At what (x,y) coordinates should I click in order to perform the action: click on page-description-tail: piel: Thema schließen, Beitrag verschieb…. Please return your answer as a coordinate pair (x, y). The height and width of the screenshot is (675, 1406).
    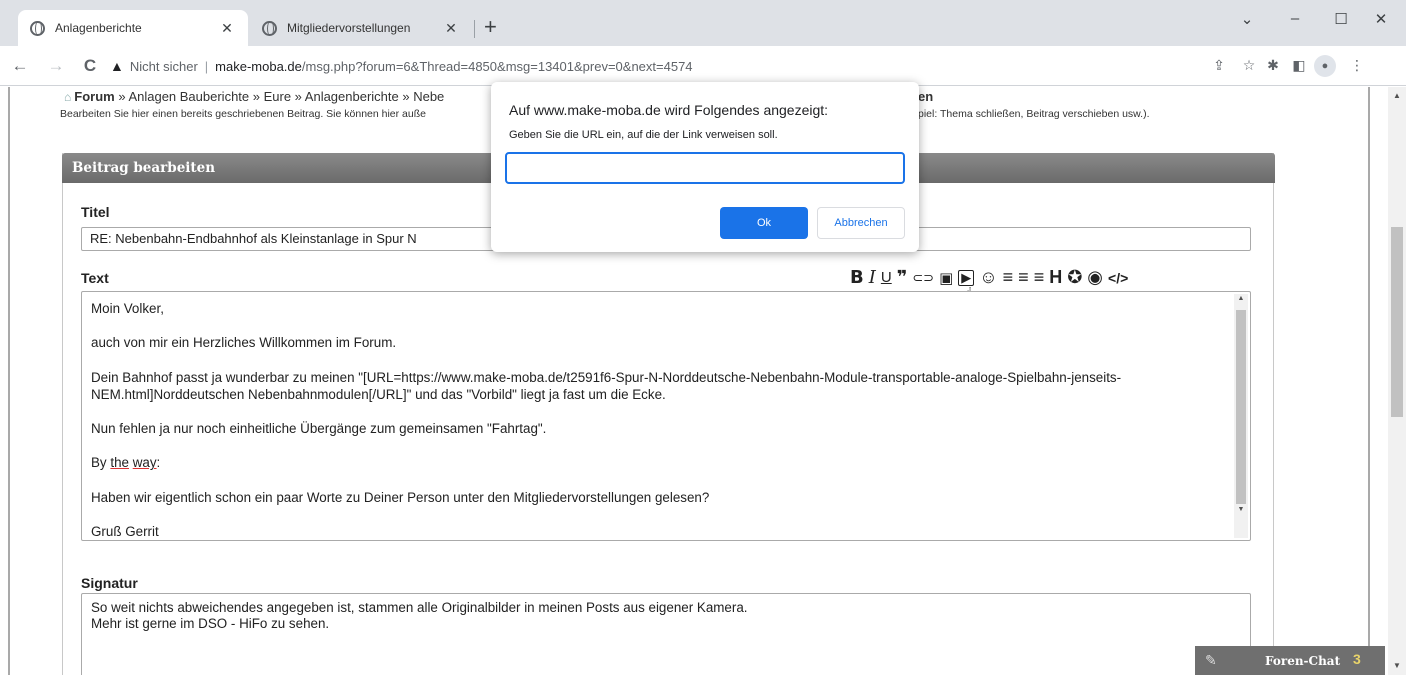
    Looking at the image, I should click on (1034, 114).